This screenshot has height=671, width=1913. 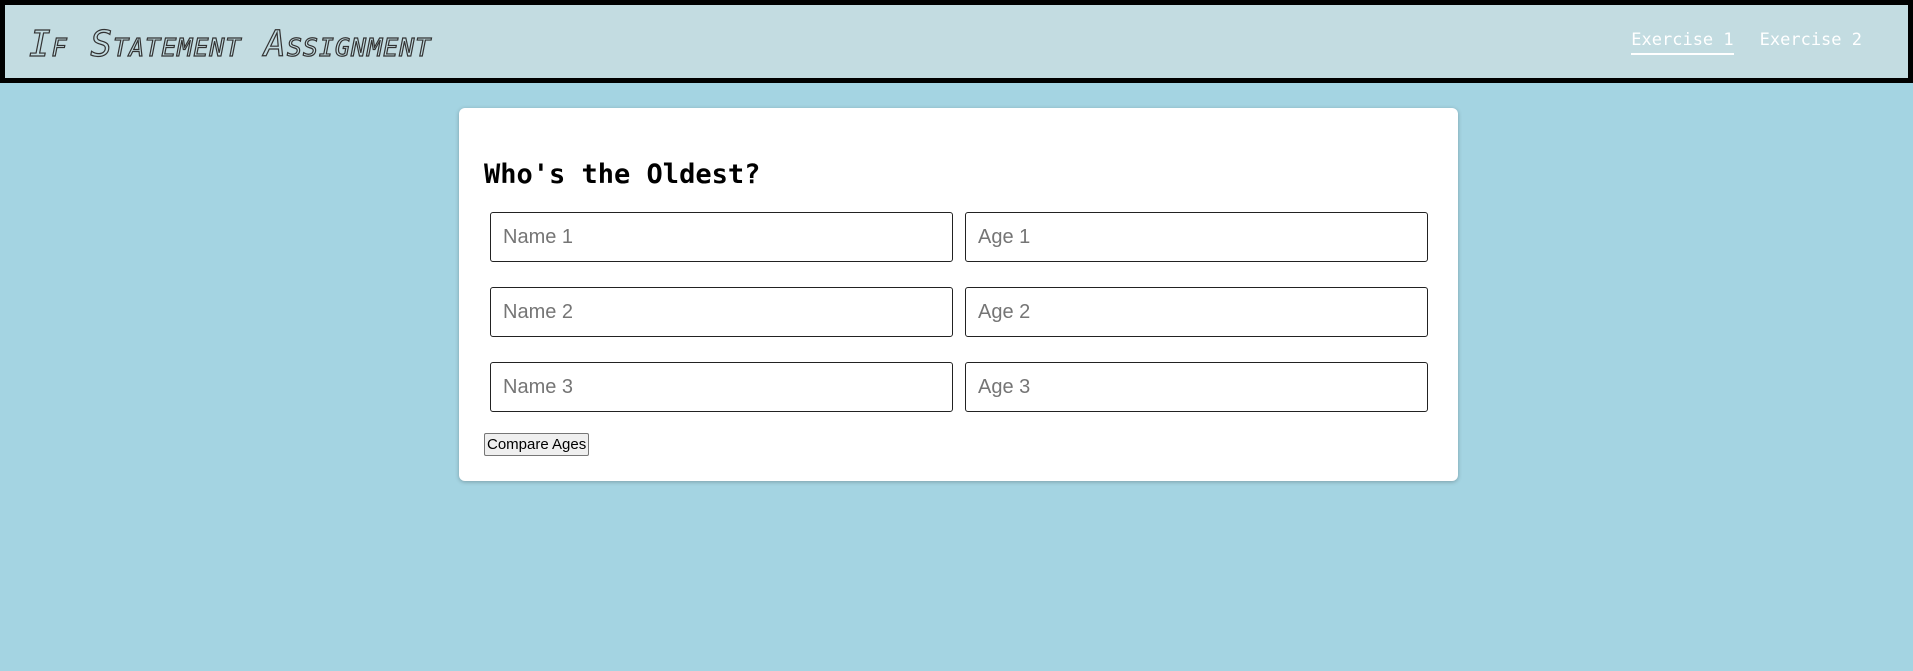 I want to click on compare-ages-button: Compare Ages, so click(x=537, y=444).